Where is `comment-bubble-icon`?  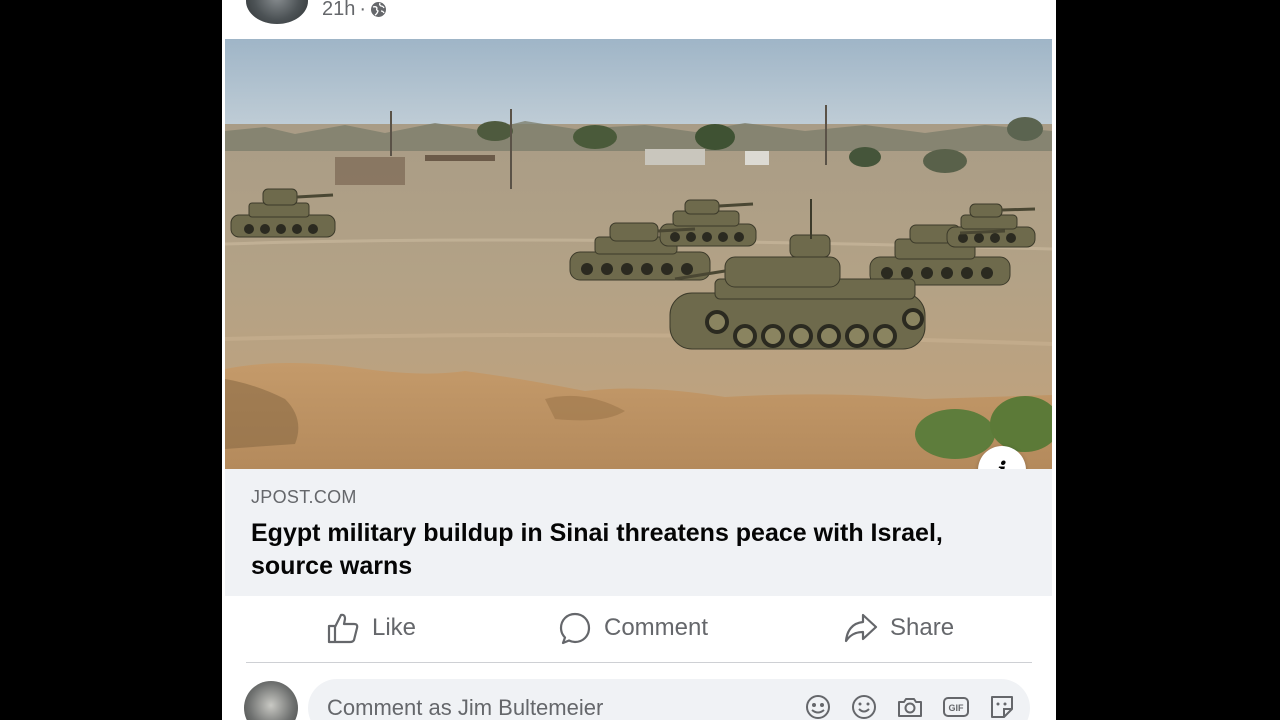
comment-bubble-icon is located at coordinates (575, 628).